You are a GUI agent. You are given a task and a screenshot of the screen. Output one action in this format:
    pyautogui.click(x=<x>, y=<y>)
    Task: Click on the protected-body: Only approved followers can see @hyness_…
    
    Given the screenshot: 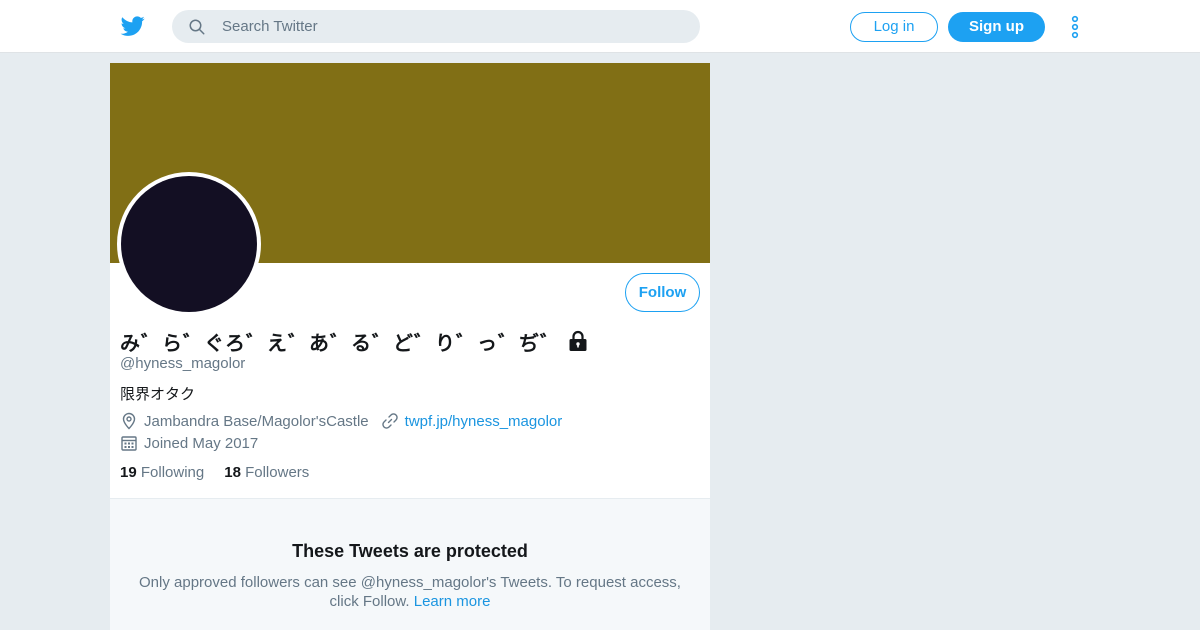 What is the action you would take?
    pyautogui.click(x=410, y=592)
    